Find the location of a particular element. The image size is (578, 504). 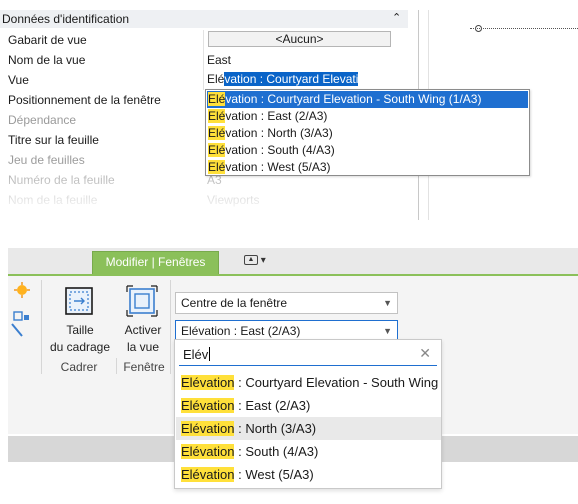

clear-icon: ✕ is located at coordinates (425, 353).